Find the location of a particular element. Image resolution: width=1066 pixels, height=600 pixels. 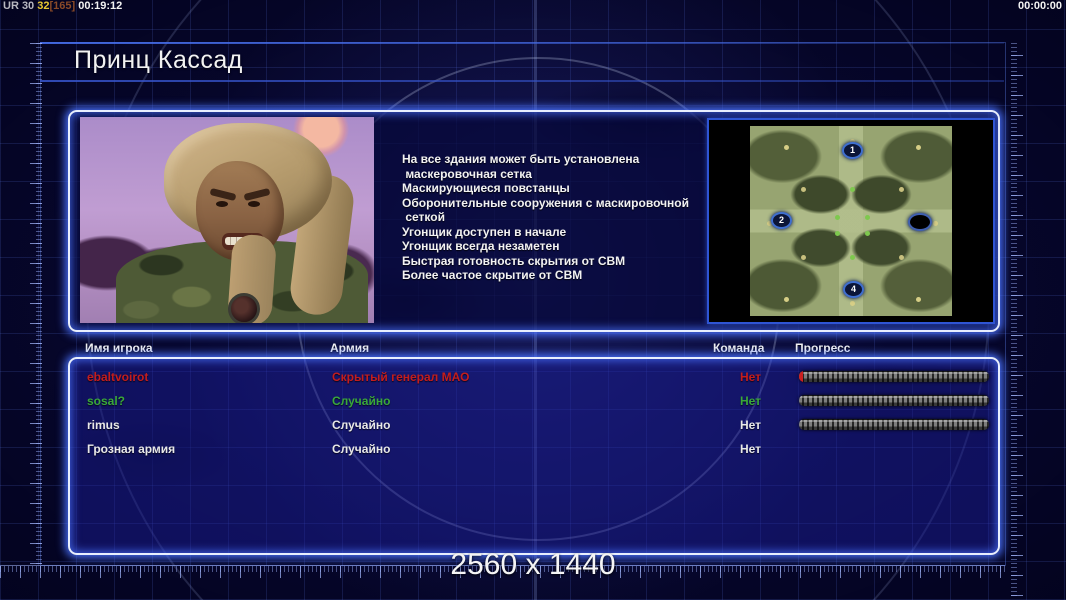

left-ruler is located at coordinates (35, 303).